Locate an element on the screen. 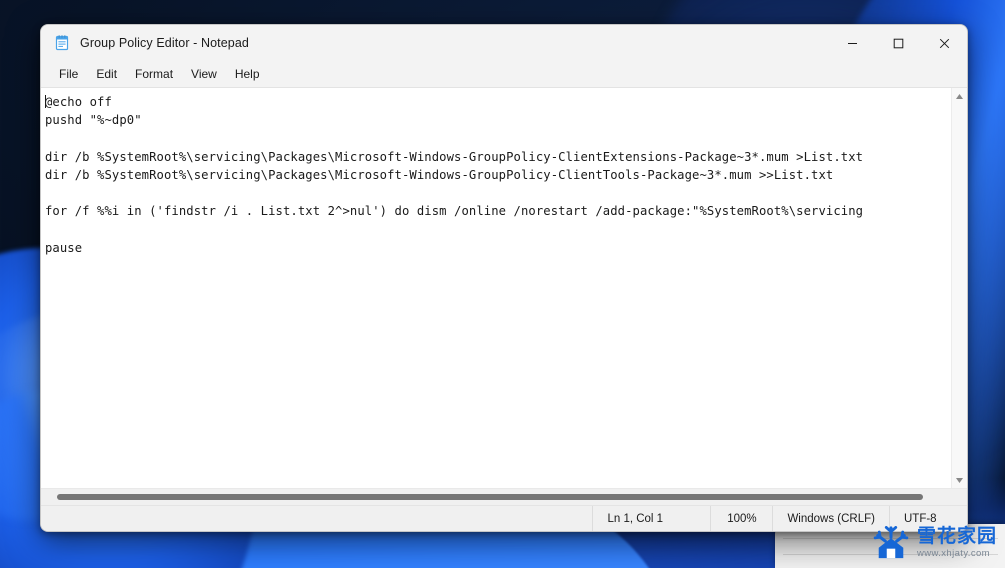 This screenshot has width=1005, height=568. window-controls is located at coordinates (898, 43).